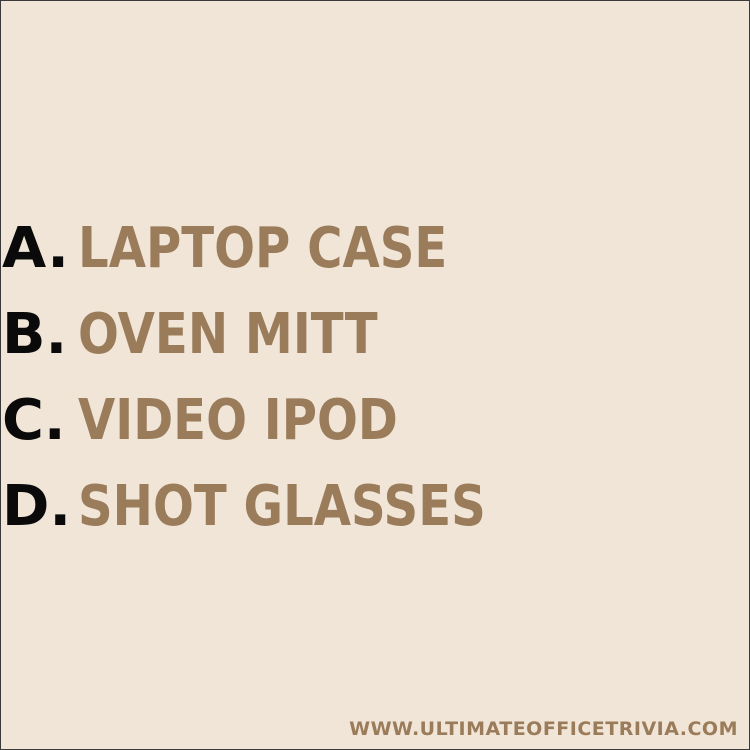 The width and height of the screenshot is (750, 750). Describe the element at coordinates (282, 506) in the screenshot. I see `option-d-text: SHOT GLASSES` at that location.